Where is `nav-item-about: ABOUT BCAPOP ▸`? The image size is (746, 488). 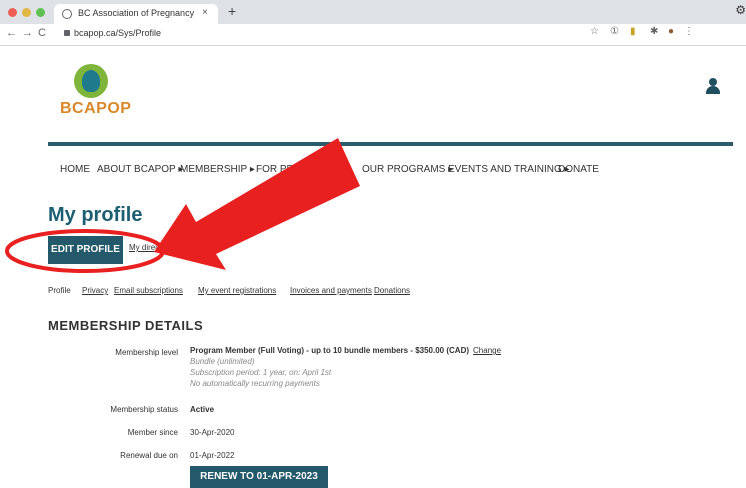
nav-item-about: ABOUT BCAPOP ▸ is located at coordinates (140, 169).